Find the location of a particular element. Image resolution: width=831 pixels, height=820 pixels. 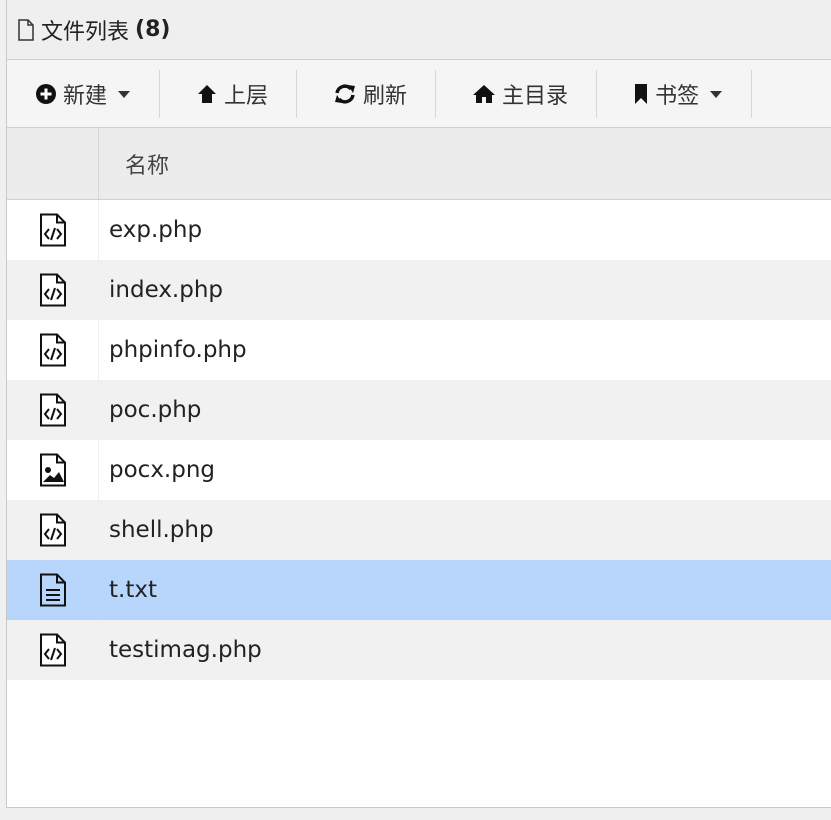

toolbar: 新建 上层 刷新 主目录 书签 is located at coordinates (419, 94).